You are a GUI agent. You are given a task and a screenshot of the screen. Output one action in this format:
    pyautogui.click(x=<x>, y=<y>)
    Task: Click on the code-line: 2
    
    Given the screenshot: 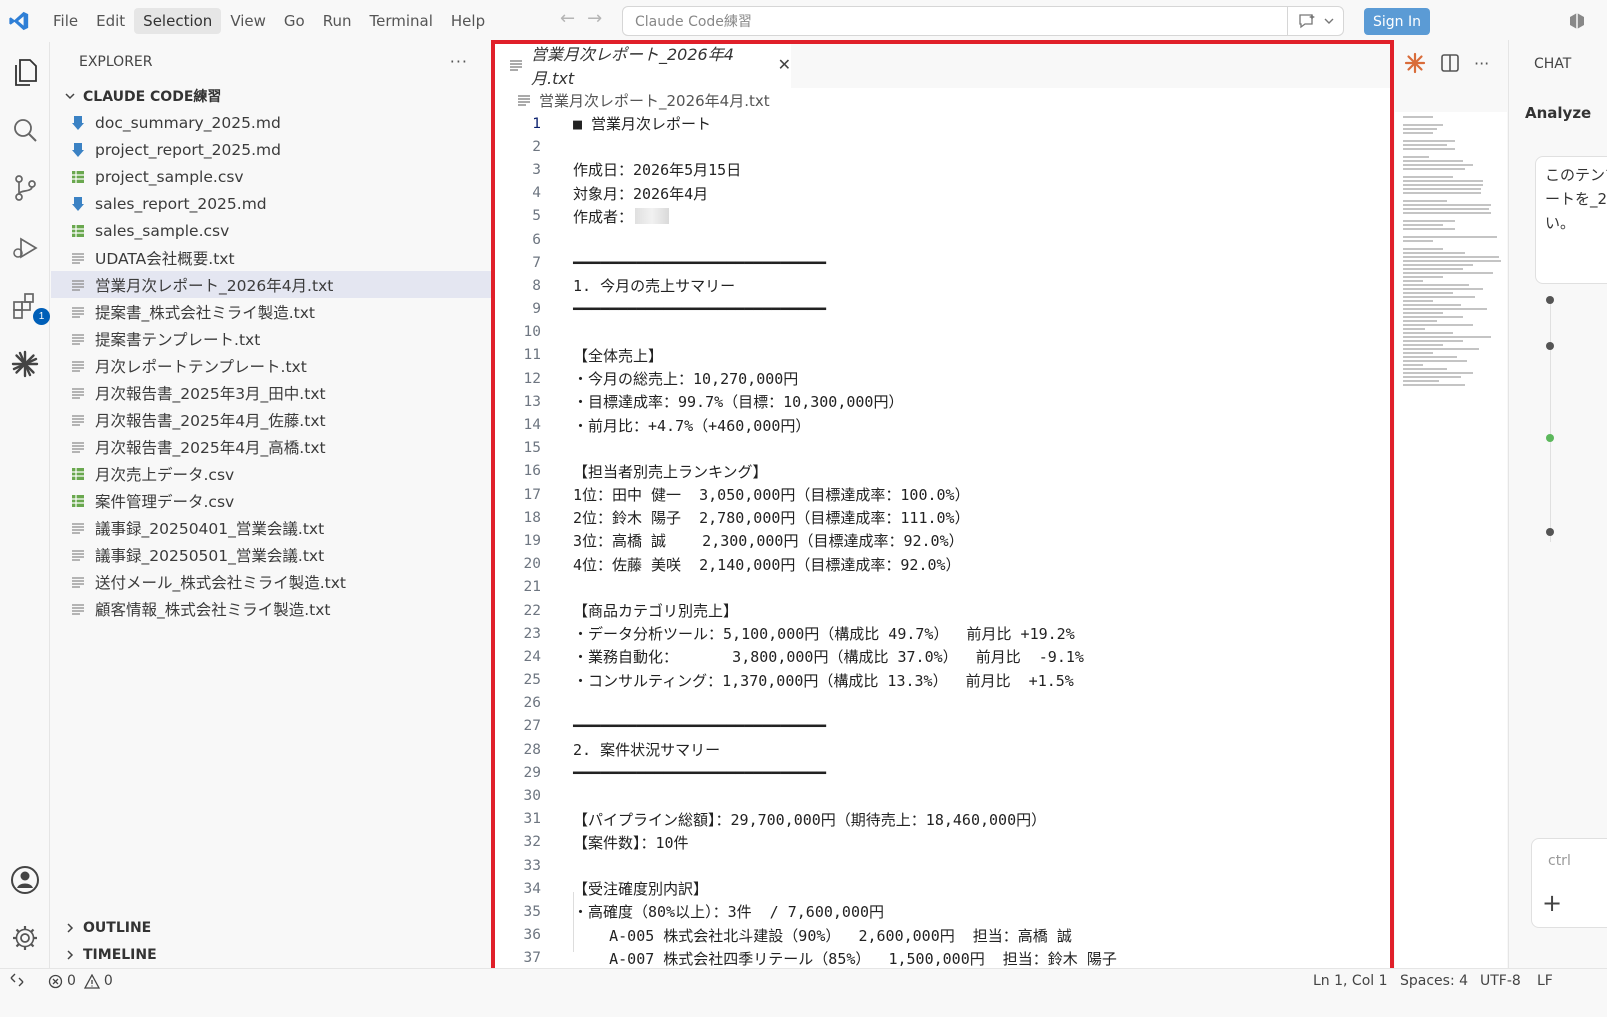 What is the action you would take?
    pyautogui.click(x=942, y=146)
    